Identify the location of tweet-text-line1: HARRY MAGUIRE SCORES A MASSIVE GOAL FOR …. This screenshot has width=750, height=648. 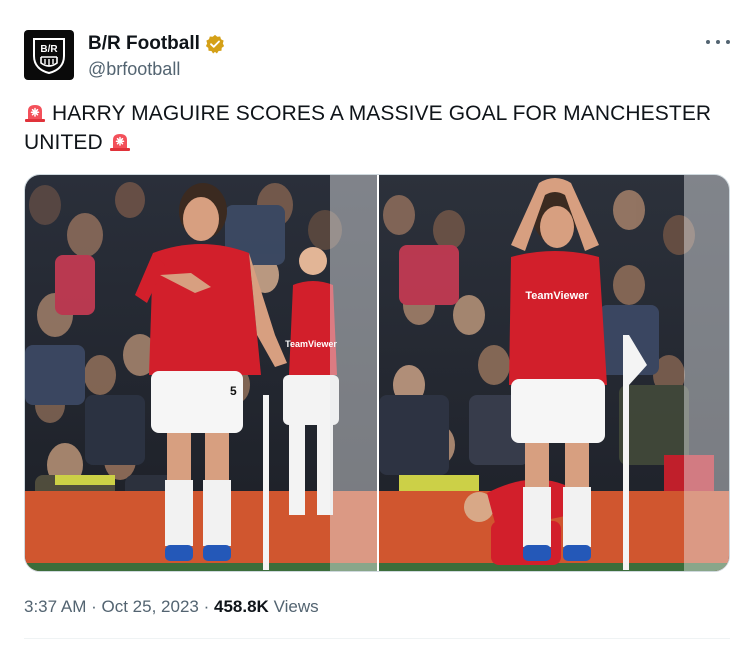
(381, 113).